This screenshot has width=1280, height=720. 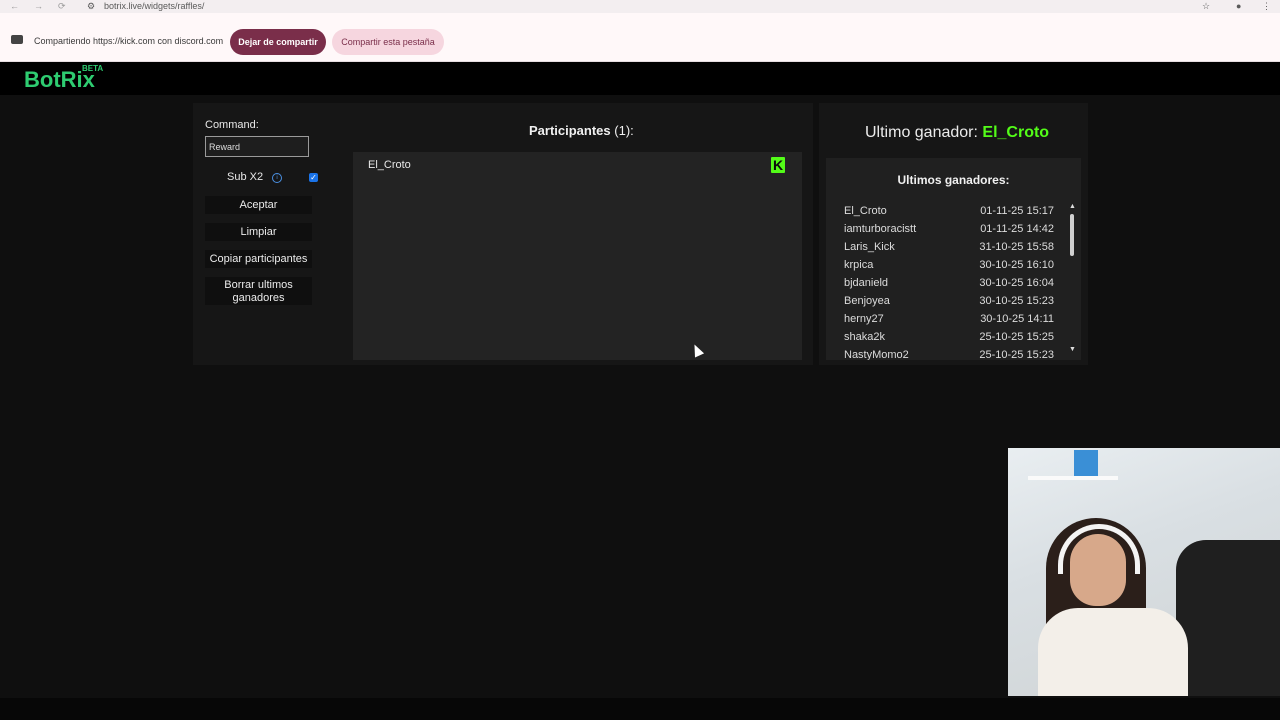 What do you see at coordinates (859, 265) in the screenshot?
I see `winner-row-name: krpica` at bounding box center [859, 265].